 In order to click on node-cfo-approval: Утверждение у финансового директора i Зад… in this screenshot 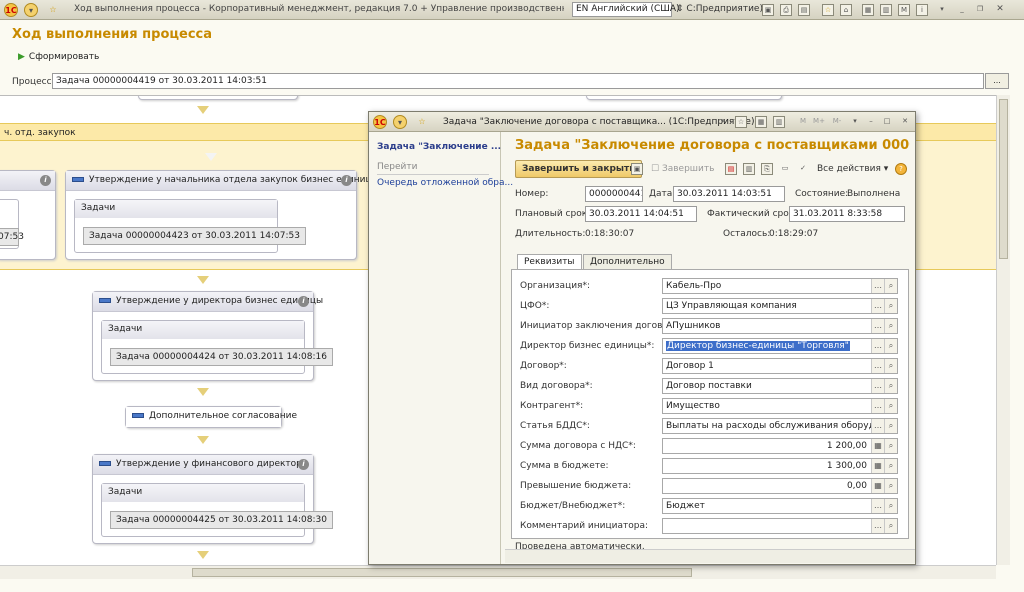, I will do `click(212, 499)`.